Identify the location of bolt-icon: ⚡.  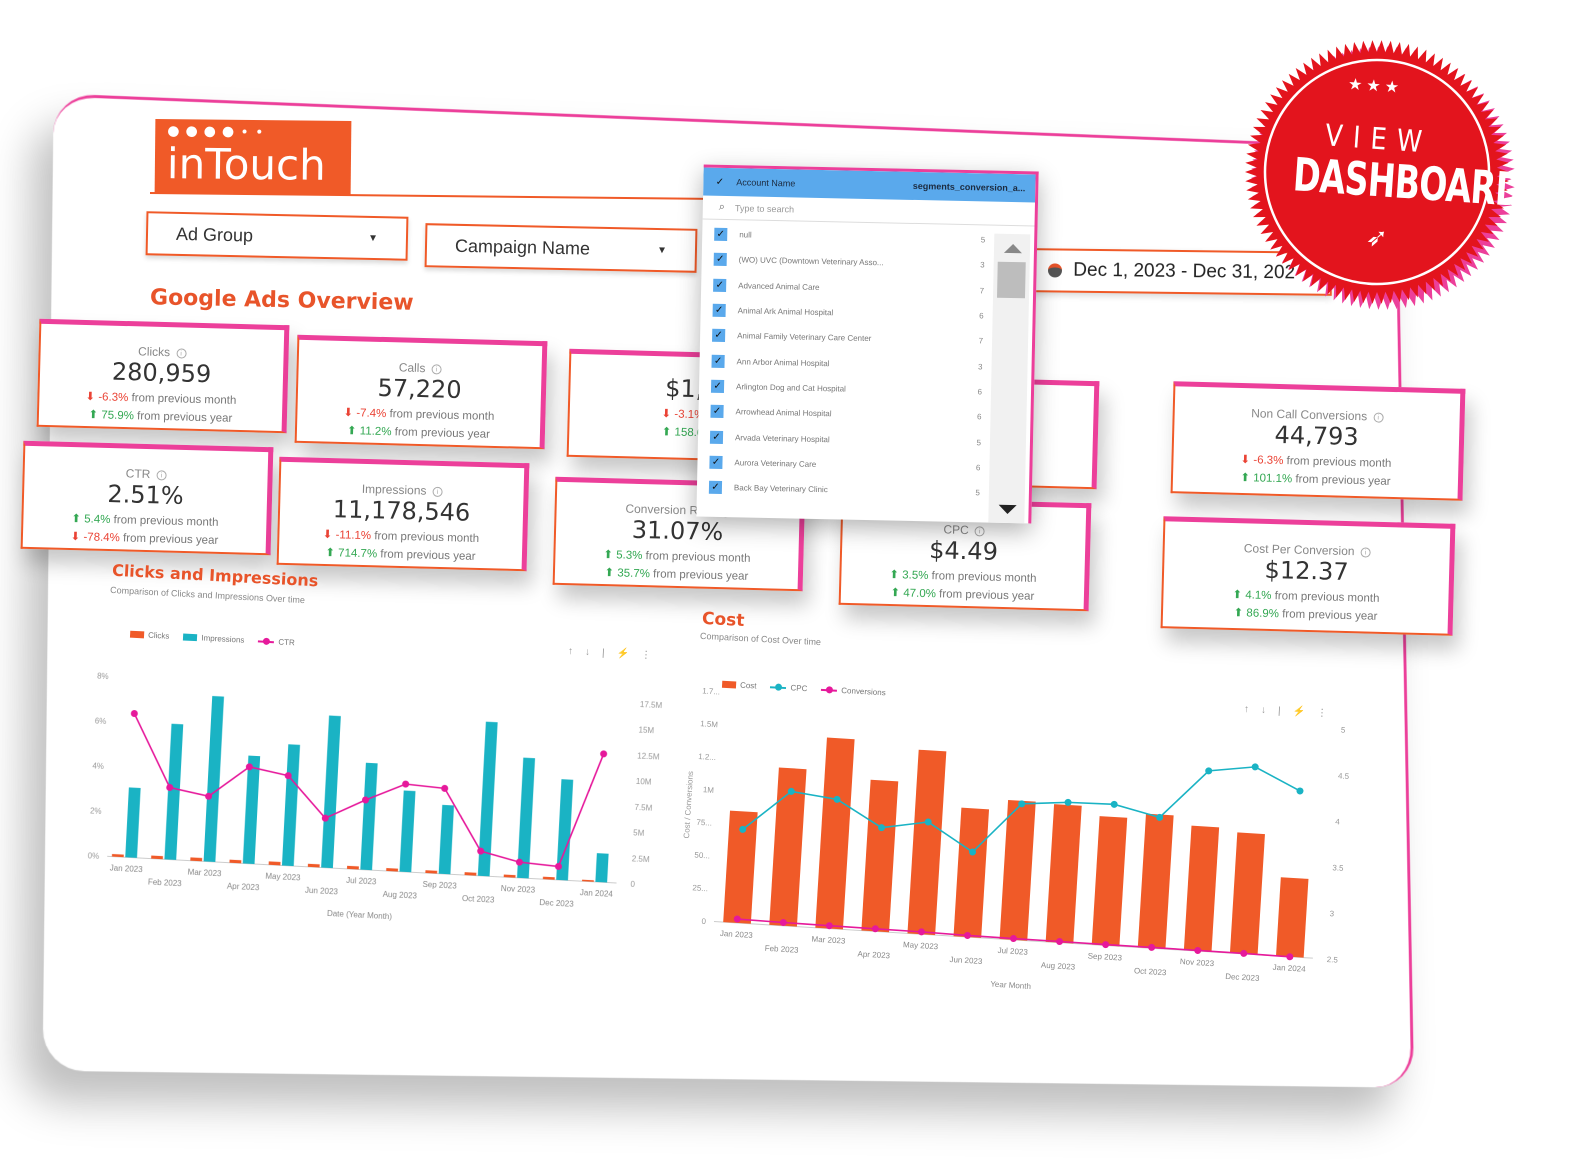
(622, 654).